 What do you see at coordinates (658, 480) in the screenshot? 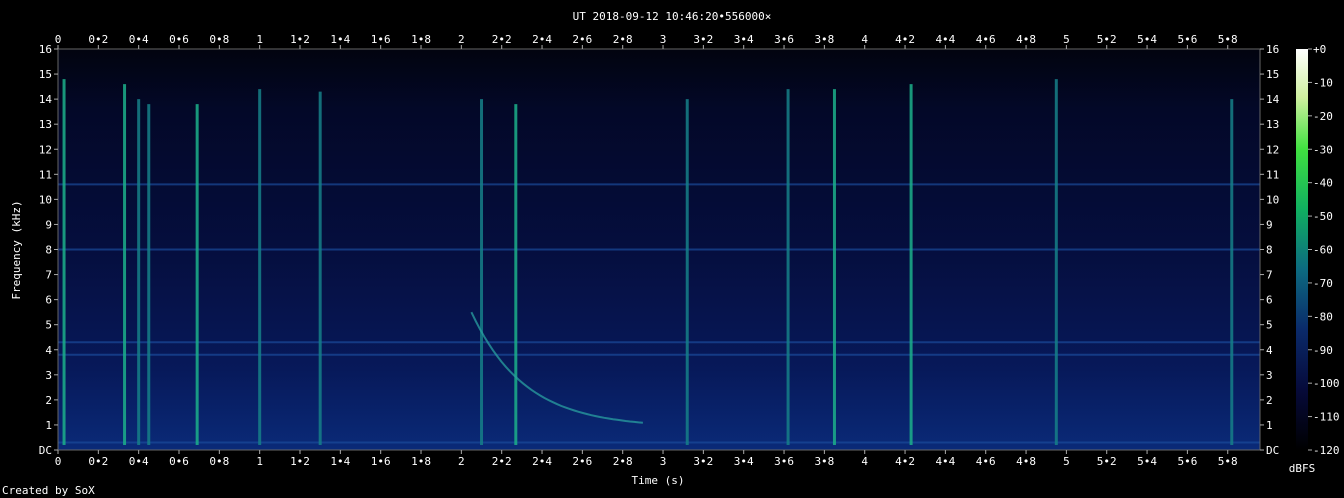
I see `x-axis-label: Time (s)` at bounding box center [658, 480].